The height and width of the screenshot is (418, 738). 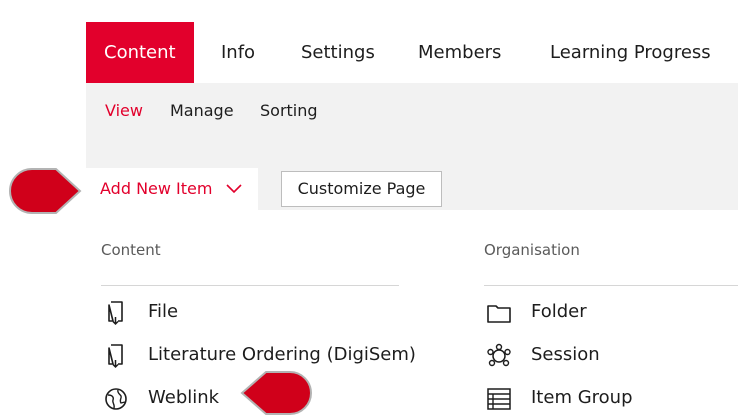 What do you see at coordinates (238, 52) in the screenshot?
I see `tab-info: Info` at bounding box center [238, 52].